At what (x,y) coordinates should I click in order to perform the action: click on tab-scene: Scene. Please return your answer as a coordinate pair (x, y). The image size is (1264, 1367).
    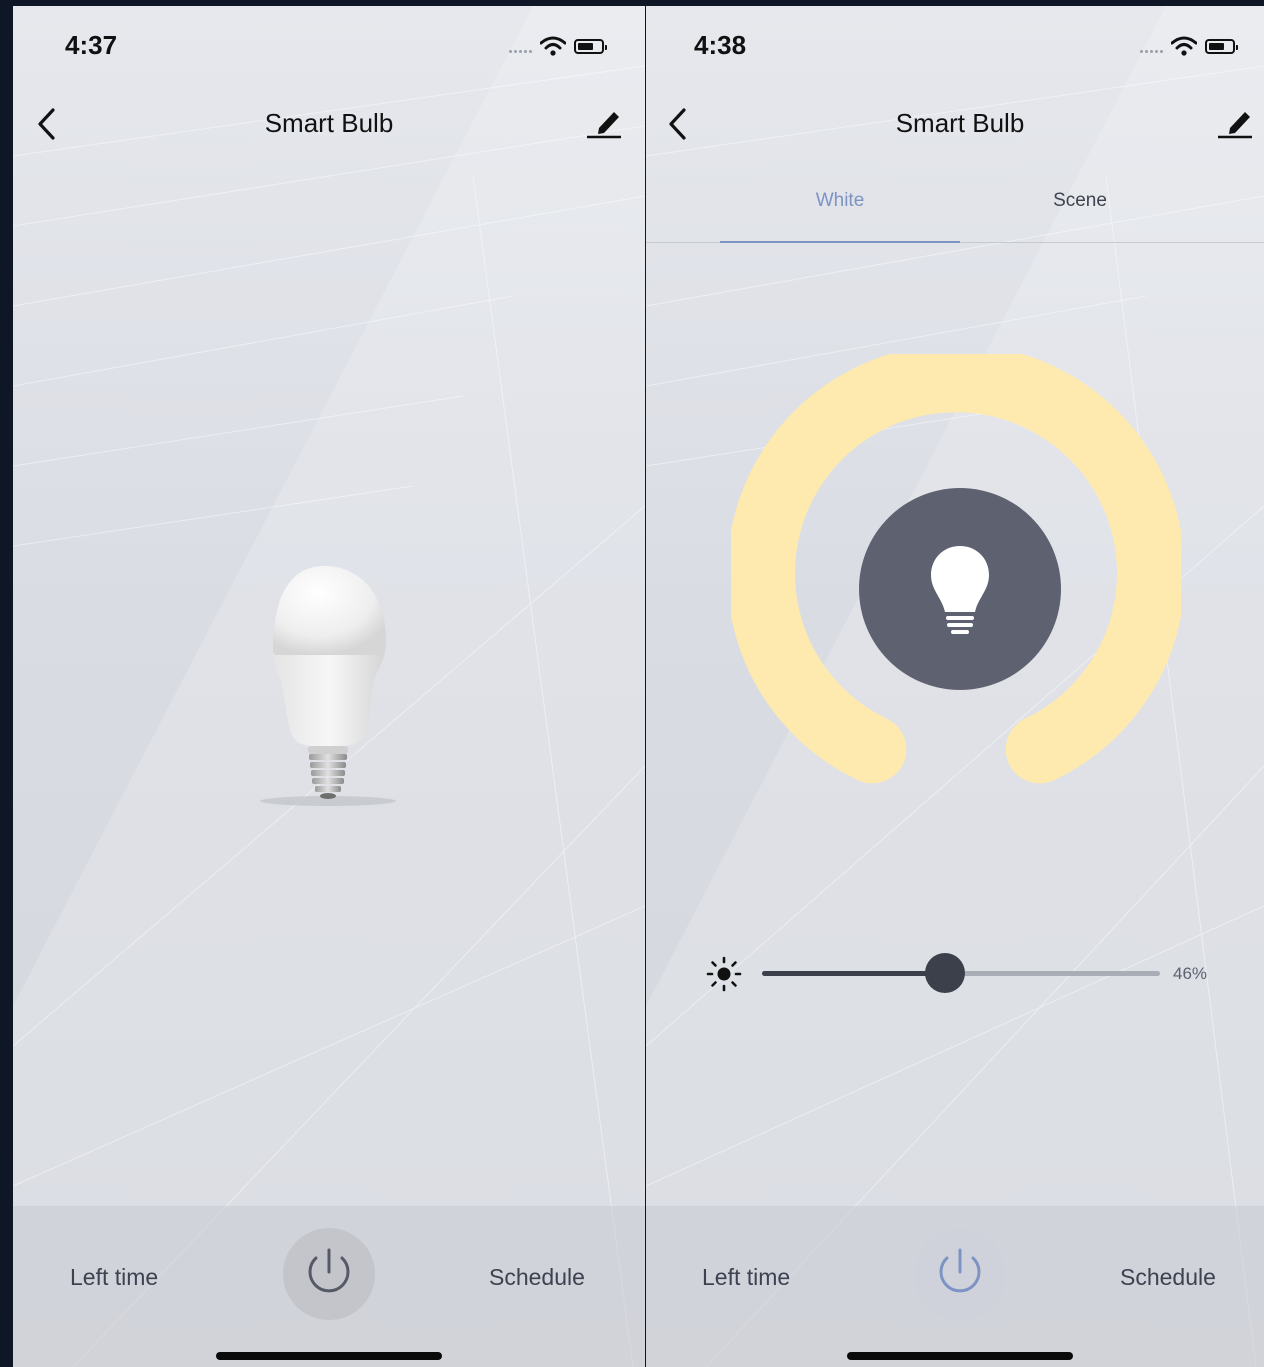
    Looking at the image, I should click on (1080, 201).